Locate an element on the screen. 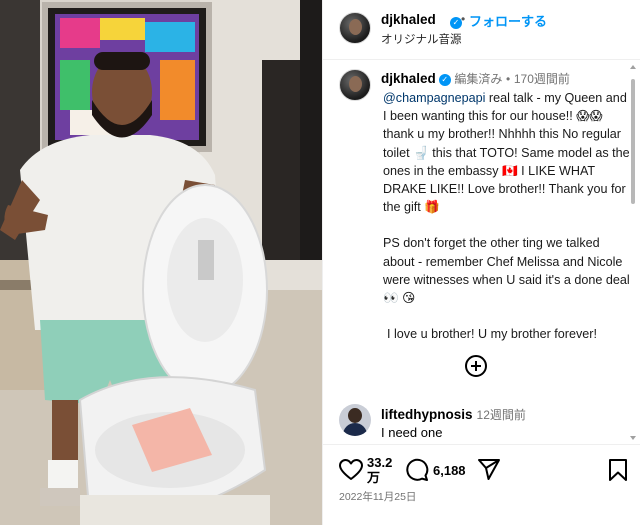  commenter-avatar is located at coordinates (355, 420).